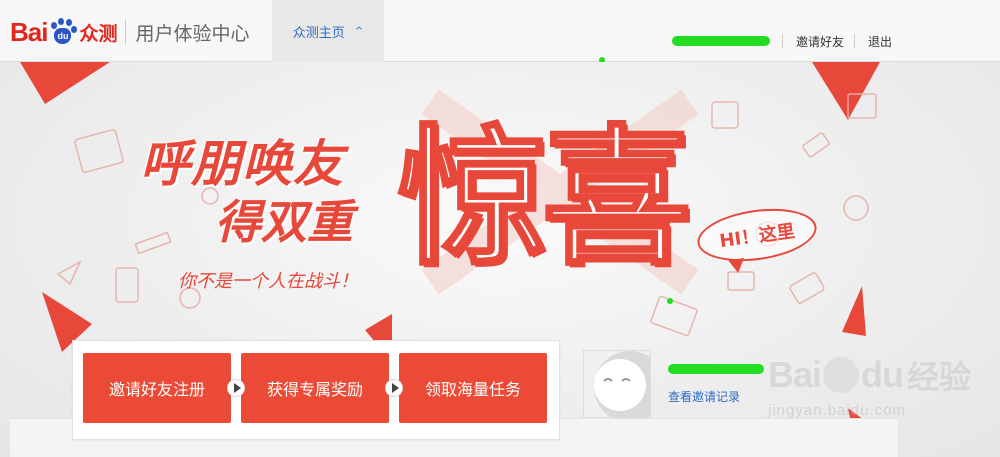  Describe the element at coordinates (882, 374) in the screenshot. I see `watermark-du: du` at that location.